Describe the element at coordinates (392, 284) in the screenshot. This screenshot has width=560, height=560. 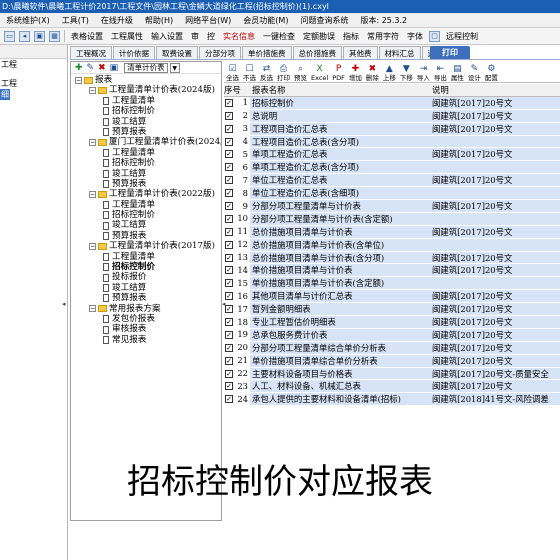
I see `table-row: ✓ 15 单价措施项目清单与计价表(含定额)` at that location.